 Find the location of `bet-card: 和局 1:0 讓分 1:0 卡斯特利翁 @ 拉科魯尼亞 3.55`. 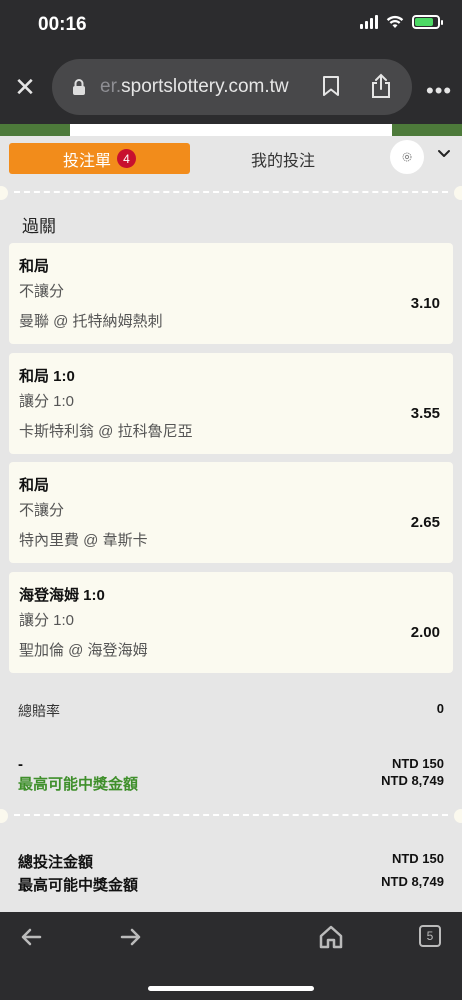

bet-card: 和局 1:0 讓分 1:0 卡斯特利翁 @ 拉科魯尼亞 3.55 is located at coordinates (231, 403).